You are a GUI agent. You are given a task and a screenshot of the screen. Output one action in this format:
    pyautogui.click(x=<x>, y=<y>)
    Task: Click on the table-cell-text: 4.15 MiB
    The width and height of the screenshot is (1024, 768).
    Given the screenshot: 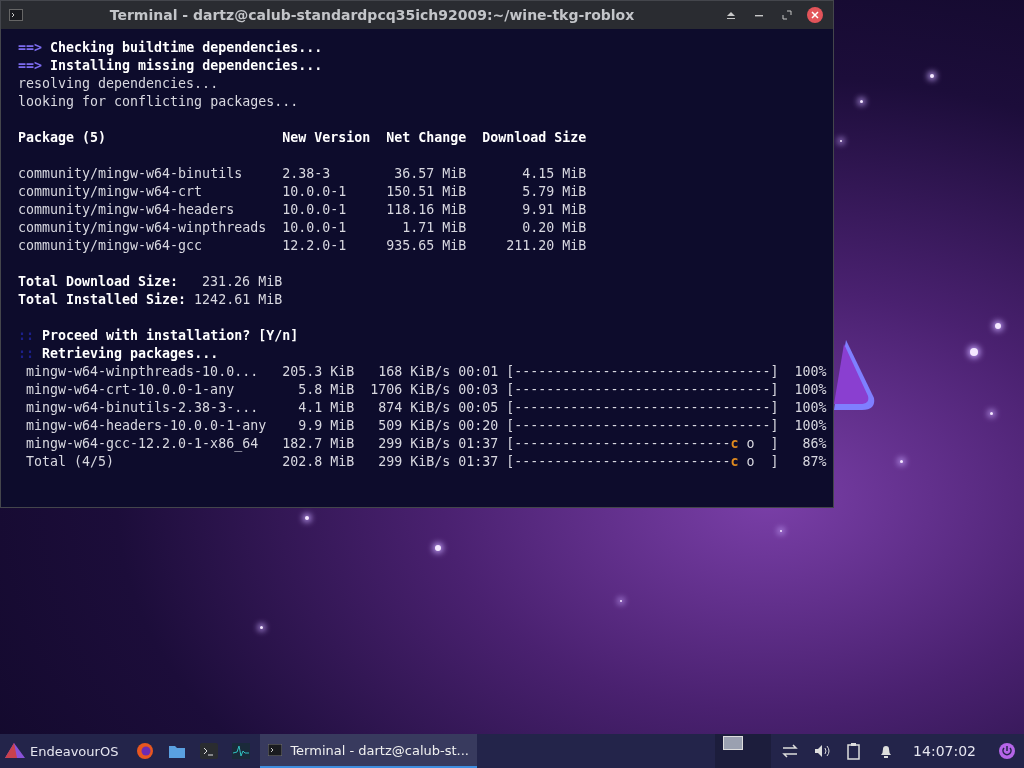 What is the action you would take?
    pyautogui.click(x=554, y=174)
    